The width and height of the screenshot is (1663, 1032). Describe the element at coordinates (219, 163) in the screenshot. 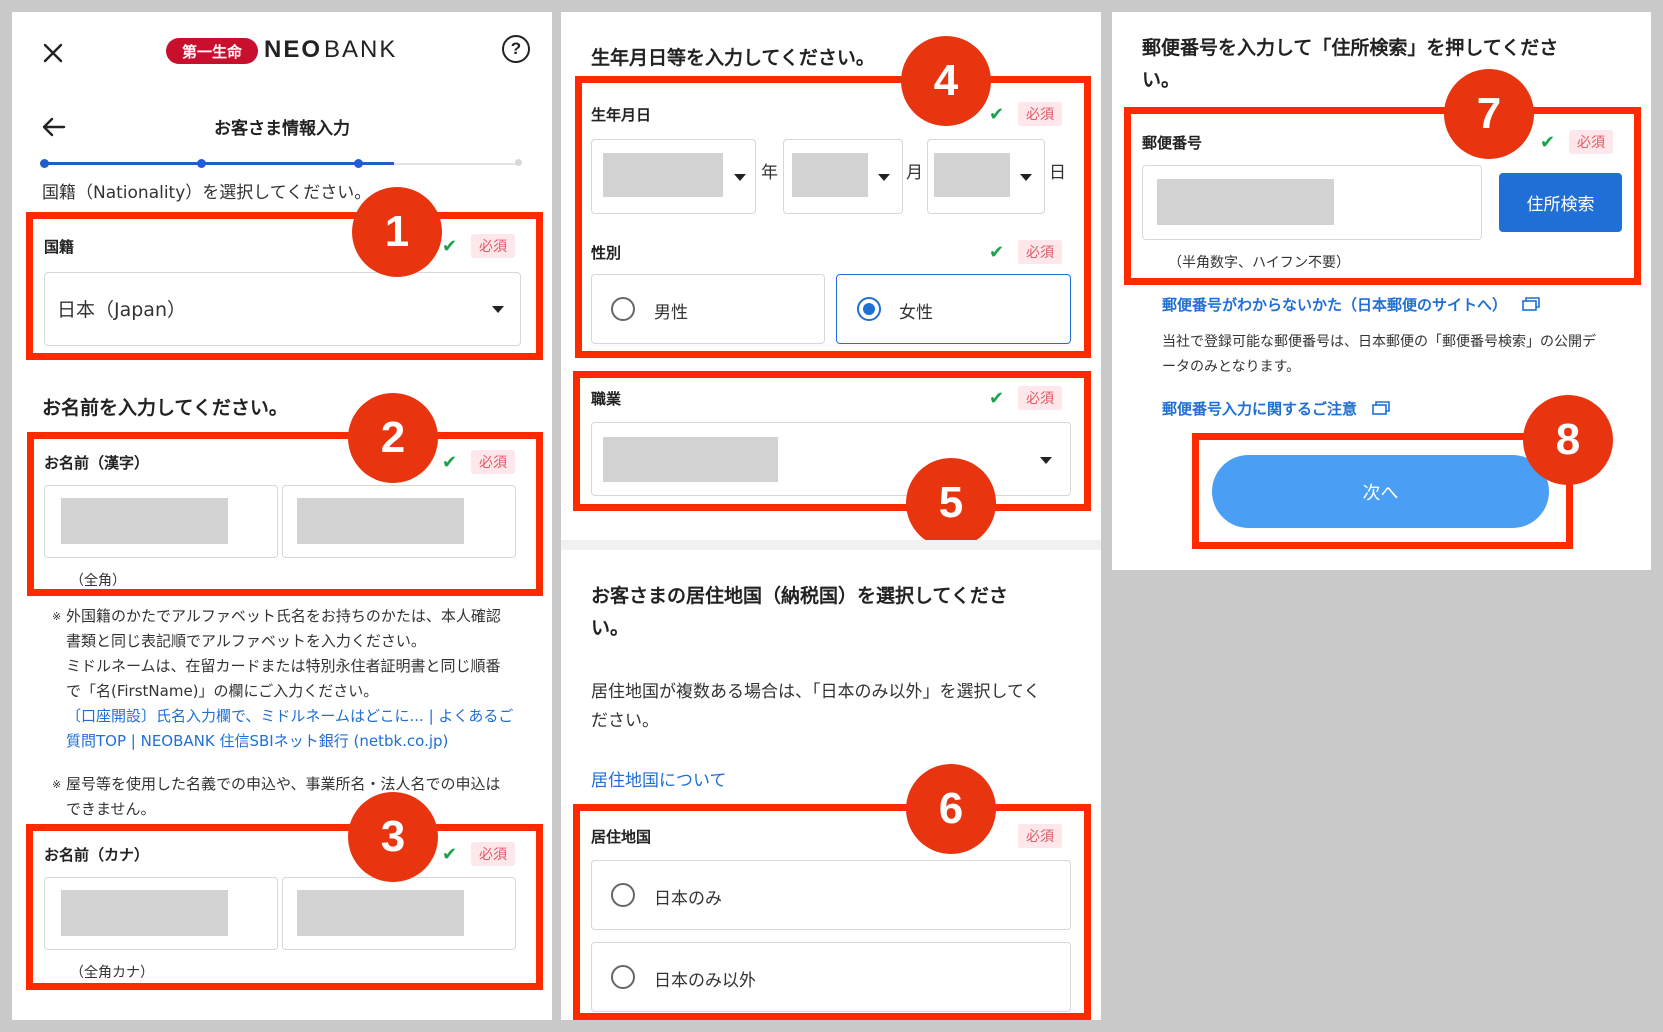

I see `progress-fill` at that location.